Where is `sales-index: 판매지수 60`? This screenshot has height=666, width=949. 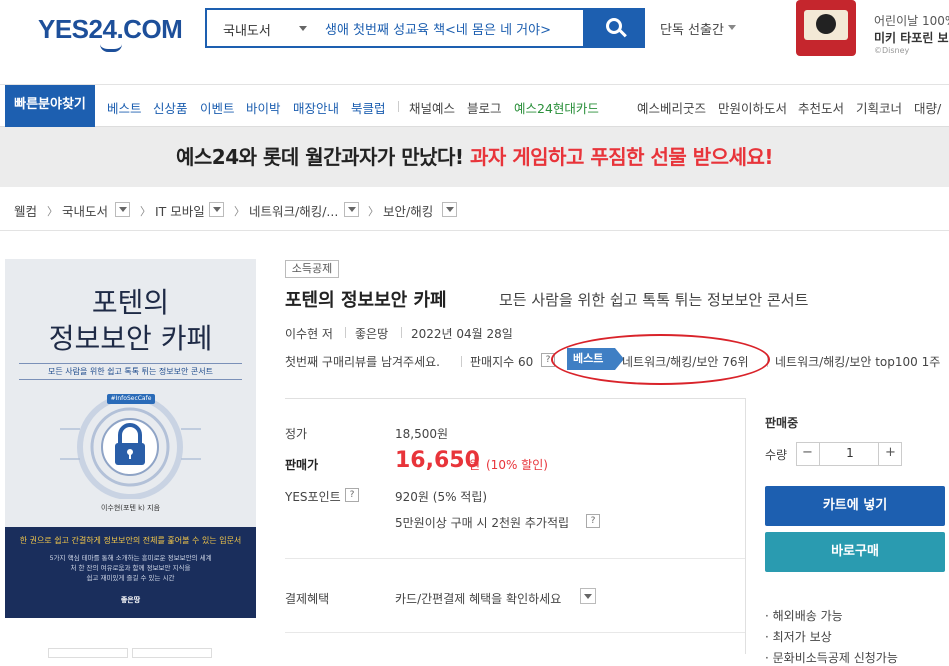 sales-index: 판매지수 60 is located at coordinates (502, 362).